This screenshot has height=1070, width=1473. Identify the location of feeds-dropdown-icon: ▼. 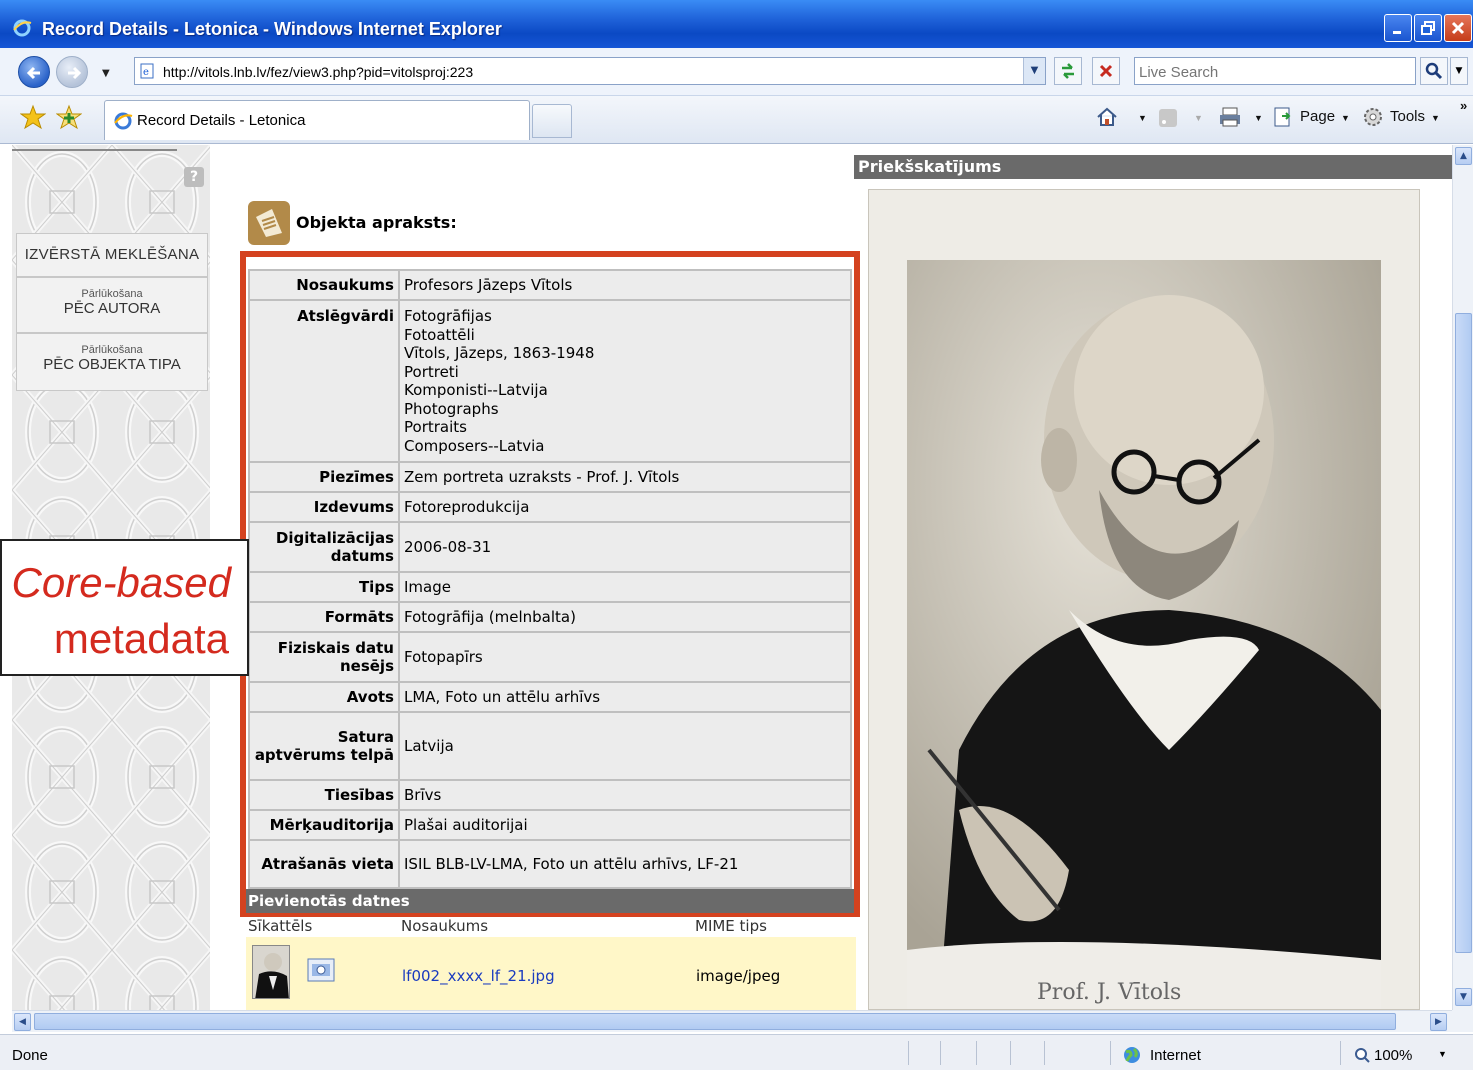
(1195, 116).